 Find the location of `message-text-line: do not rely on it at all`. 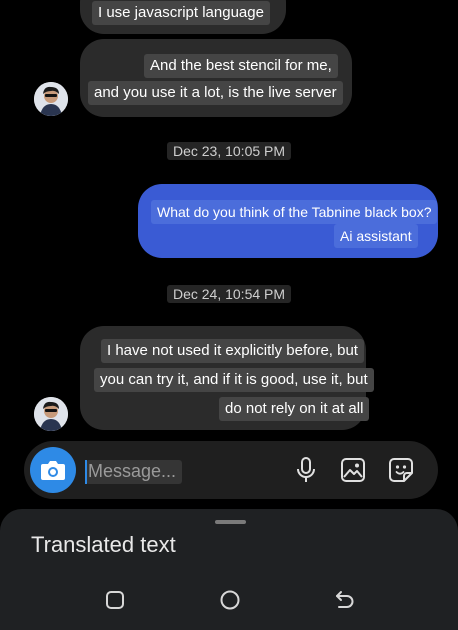

message-text-line: do not rely on it at all is located at coordinates (294, 409).